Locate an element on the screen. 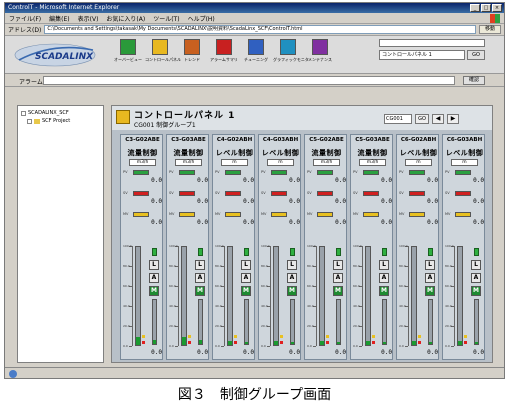 The width and height of the screenshot is (509, 412). control-panel-button: コントロールパネル is located at coordinates (163, 51).